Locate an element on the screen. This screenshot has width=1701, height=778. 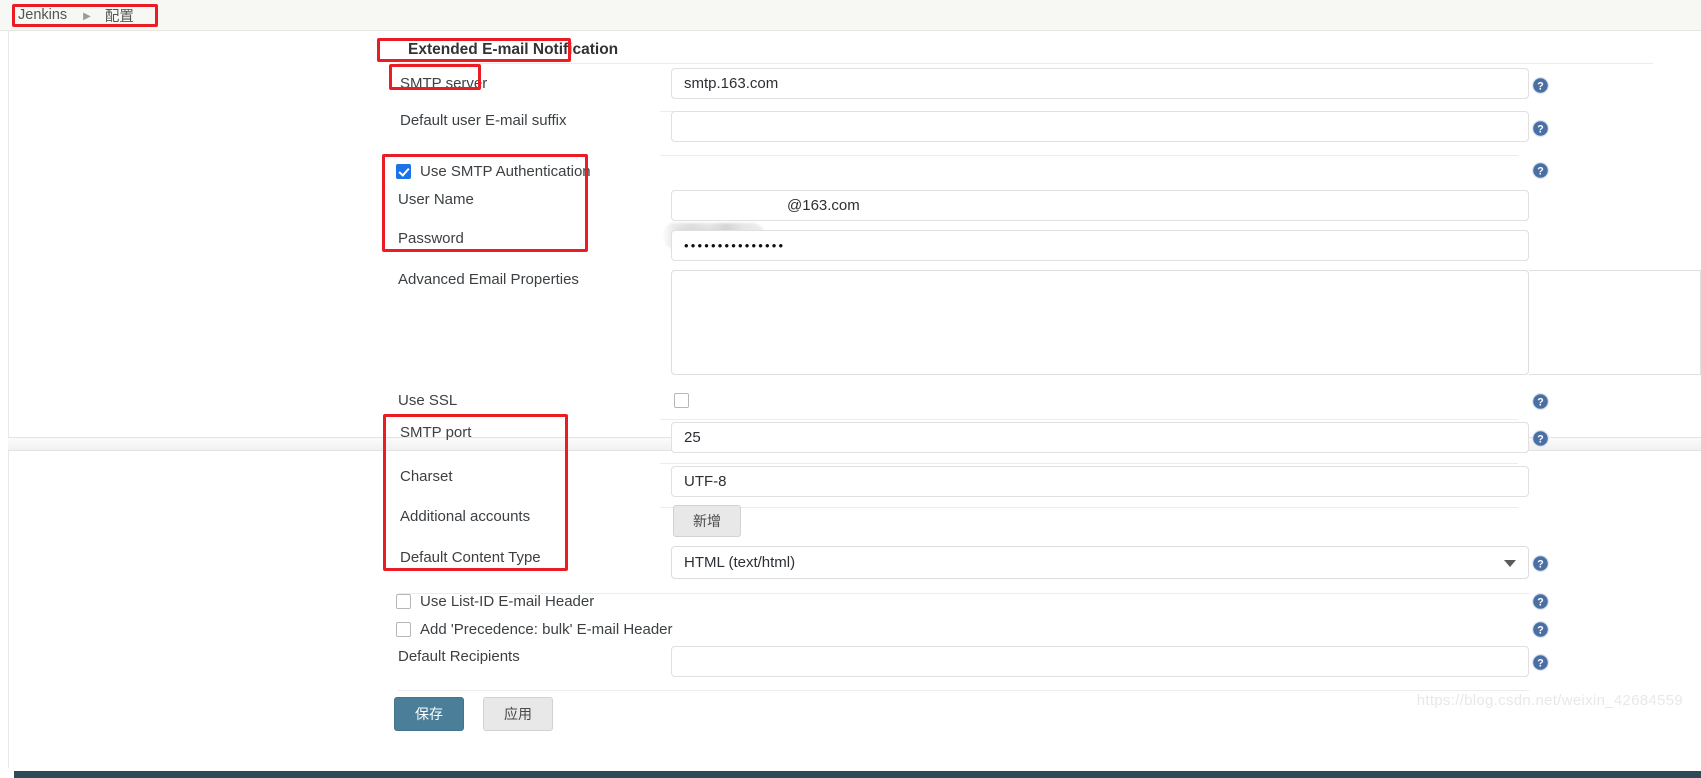
breadcrumb: Jenkins ▶ 配置 is located at coordinates (76, 15).